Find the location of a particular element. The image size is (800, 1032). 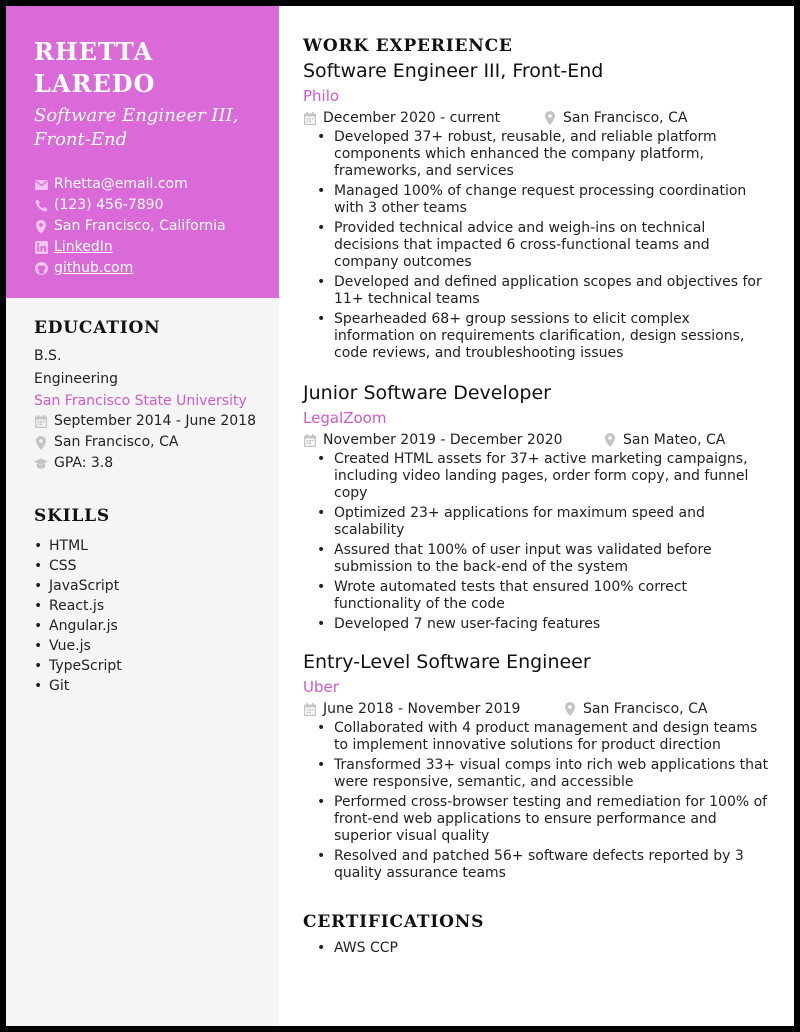

contact-location: San Francisco, California is located at coordinates (142, 226).